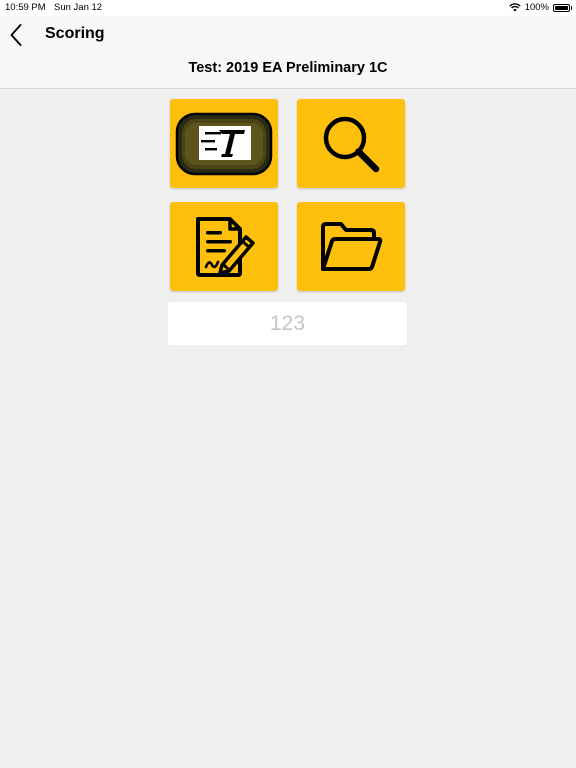 The height and width of the screenshot is (768, 576). What do you see at coordinates (288, 52) in the screenshot?
I see `nav-bar: Scoring Test: 2019 EA Preliminary 1C` at bounding box center [288, 52].